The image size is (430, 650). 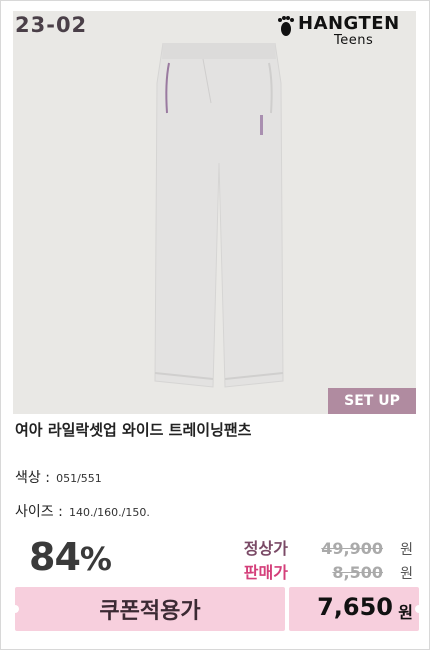 I want to click on size-value: 140./160./150., so click(x=109, y=512).